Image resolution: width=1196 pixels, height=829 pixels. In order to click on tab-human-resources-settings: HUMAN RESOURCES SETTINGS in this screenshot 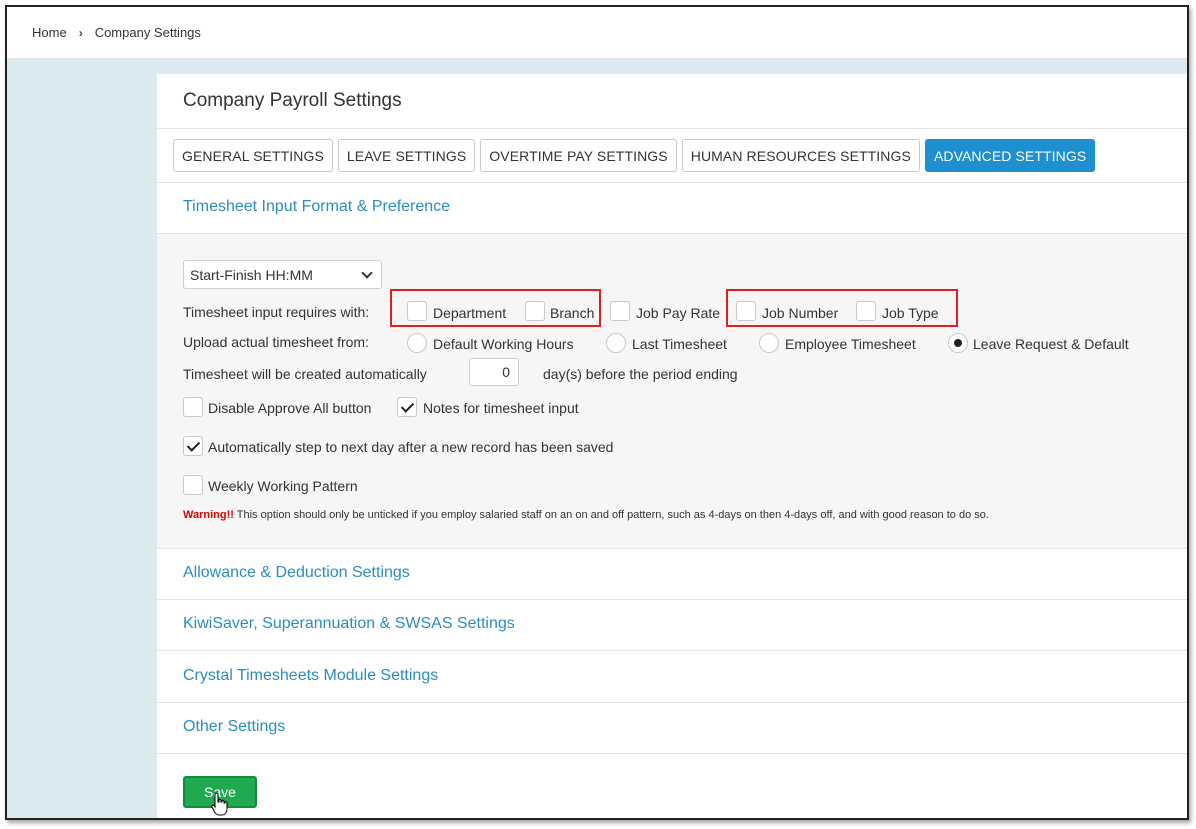, I will do `click(800, 155)`.